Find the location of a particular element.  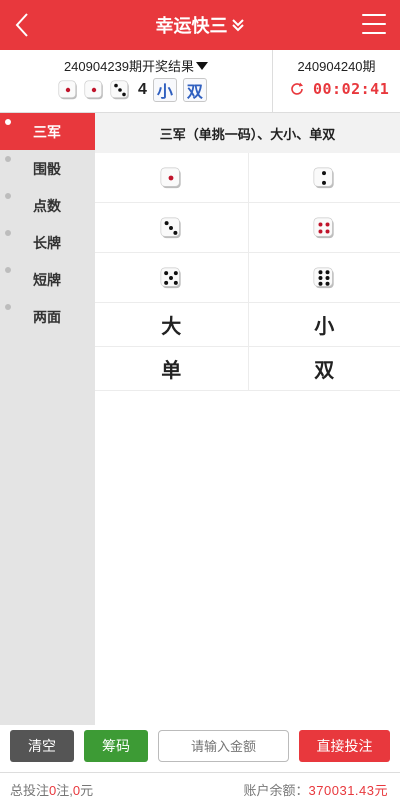

last-draw-result: 4 小 双 is located at coordinates (135, 90).